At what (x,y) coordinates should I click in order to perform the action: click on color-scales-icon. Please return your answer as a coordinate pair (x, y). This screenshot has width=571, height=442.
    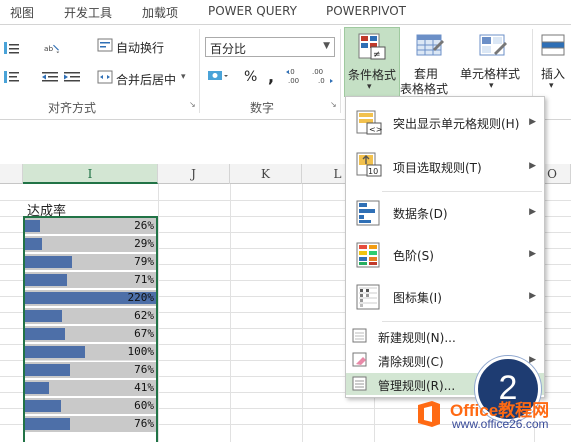
    Looking at the image, I should click on (368, 255).